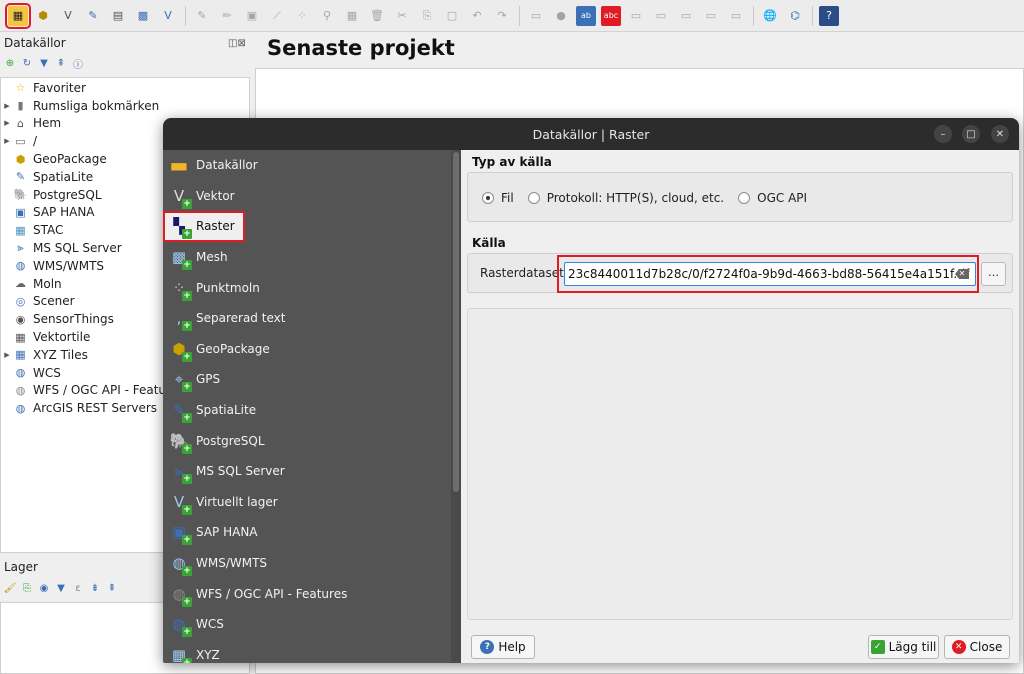 The height and width of the screenshot is (674, 1024). What do you see at coordinates (736, 16) in the screenshot?
I see `show-hide-labels-icon: ▭` at bounding box center [736, 16].